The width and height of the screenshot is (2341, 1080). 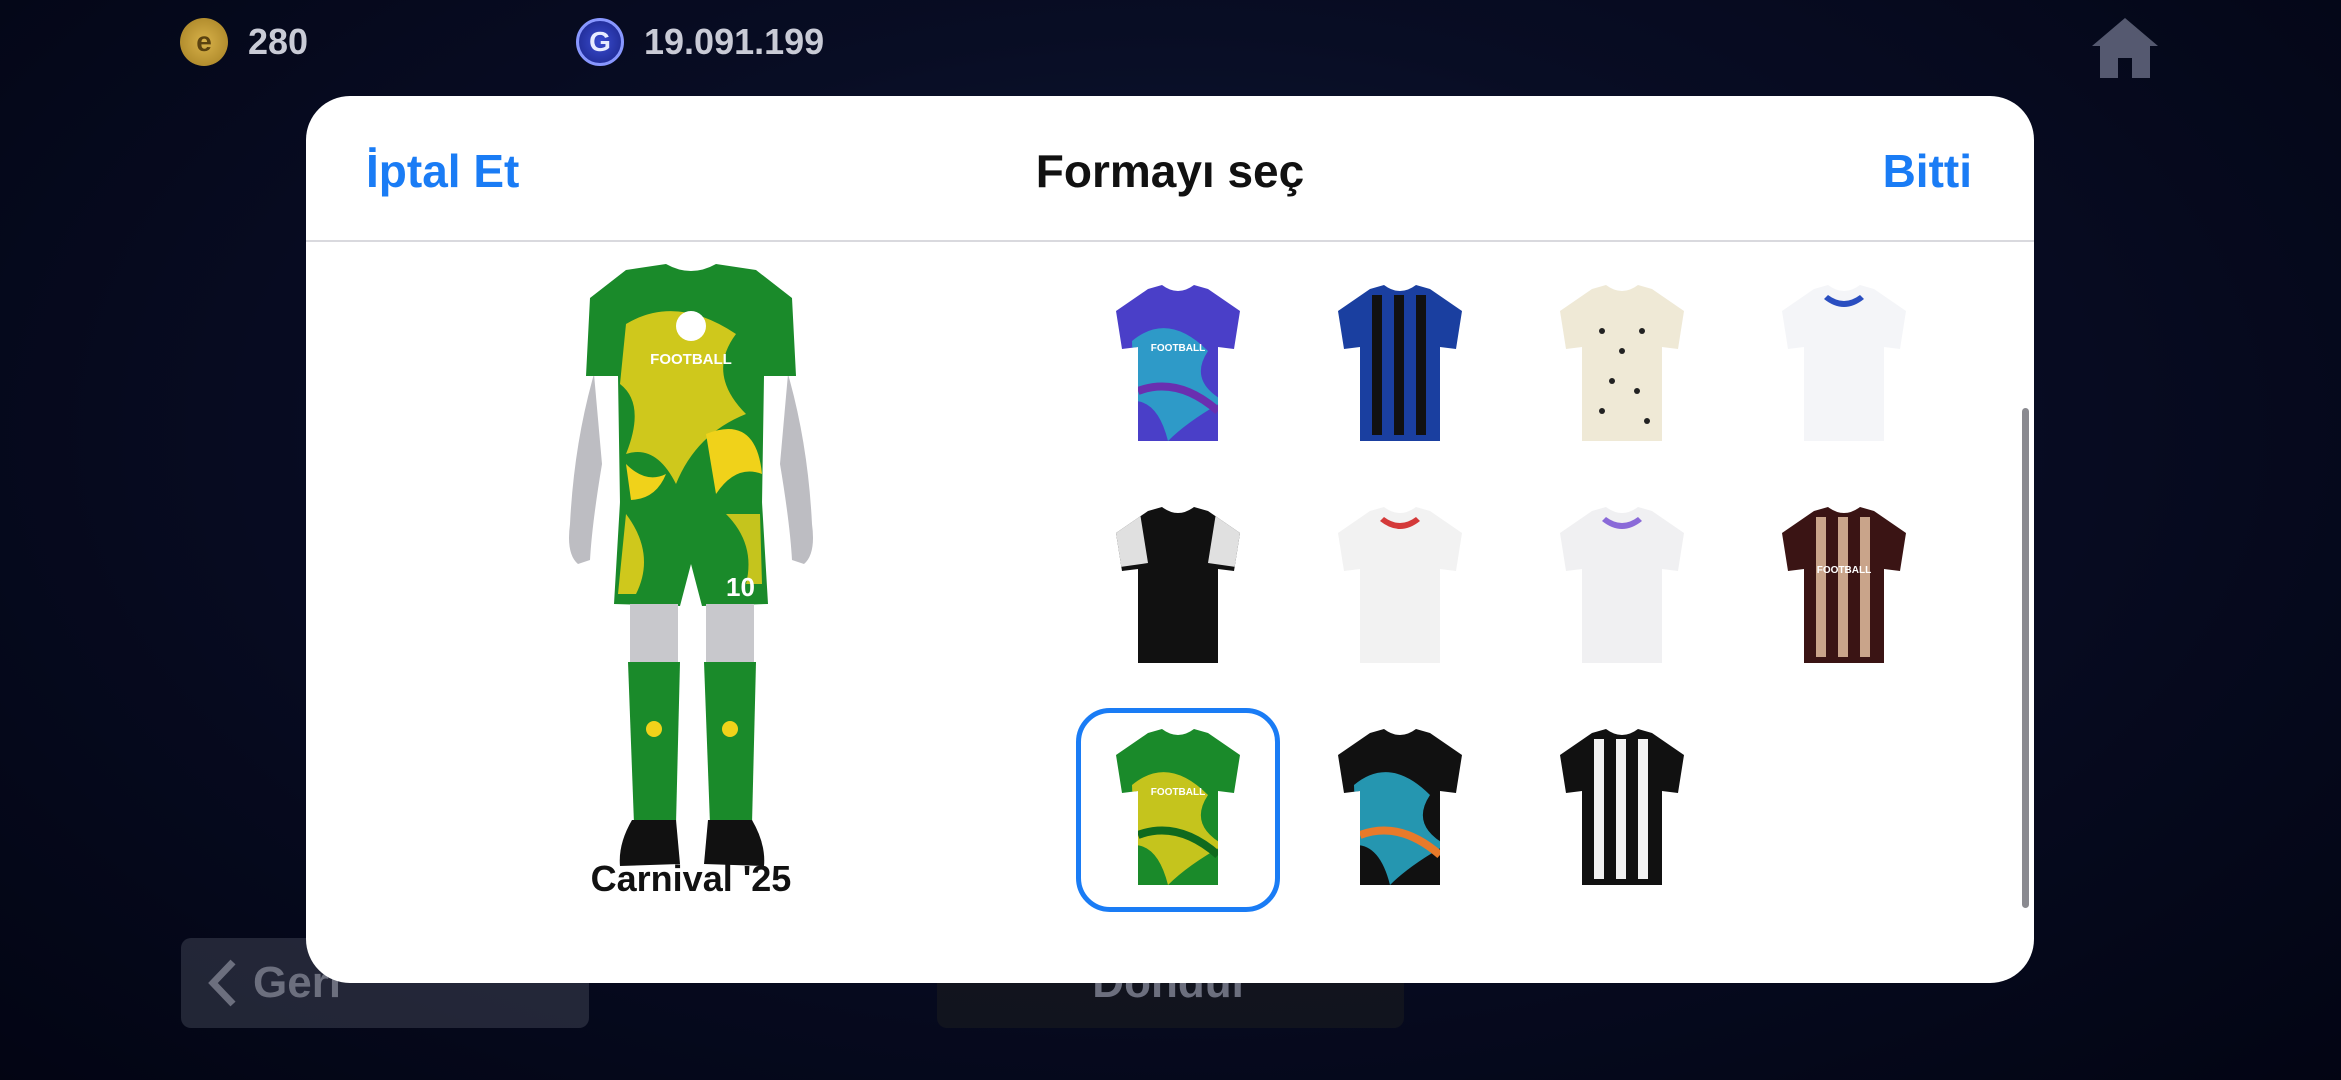 I want to click on efootball-coin-icon: e, so click(x=204, y=42).